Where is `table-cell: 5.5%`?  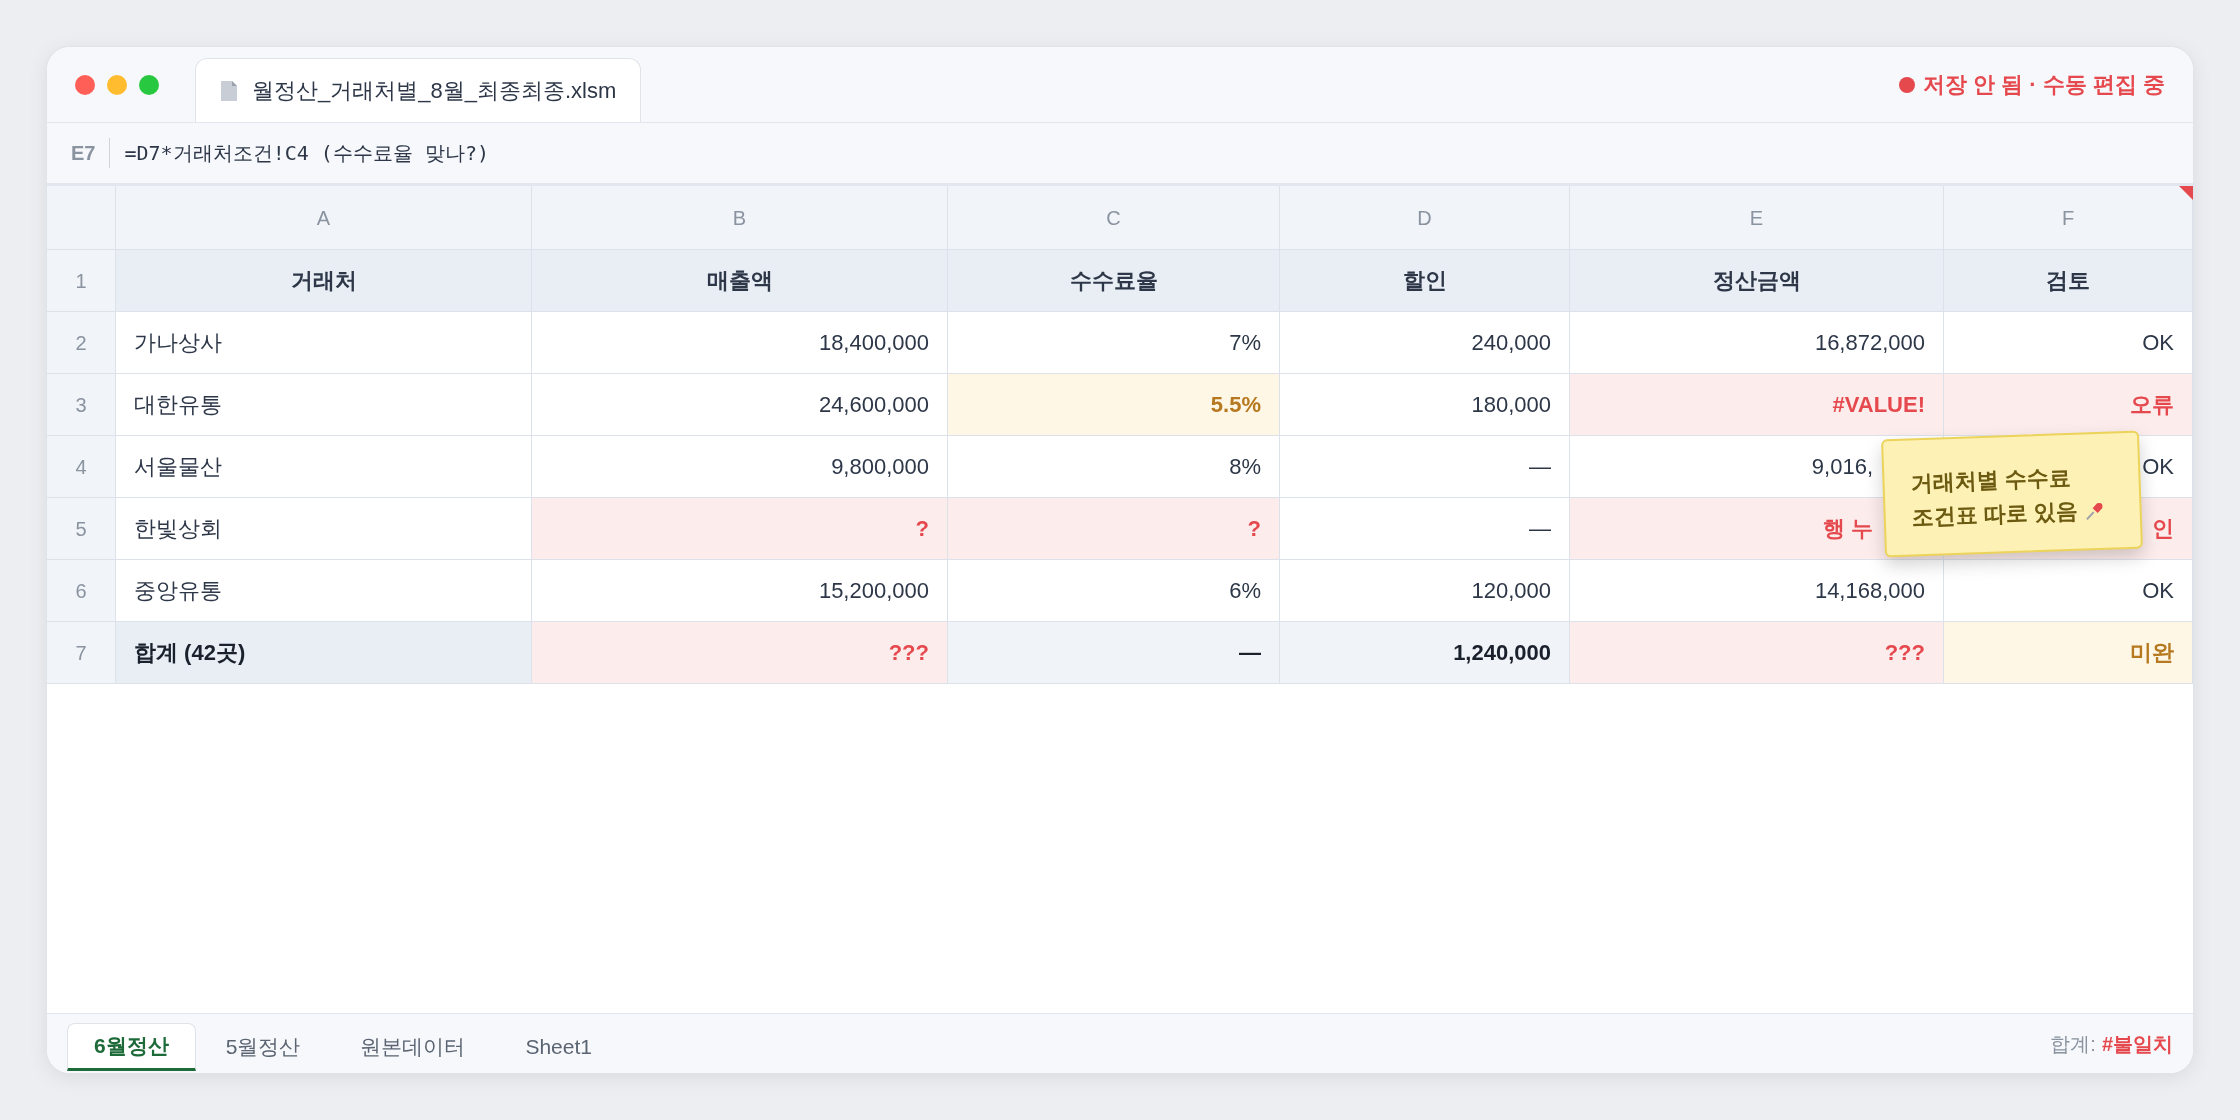
table-cell: 5.5% is located at coordinates (1114, 404).